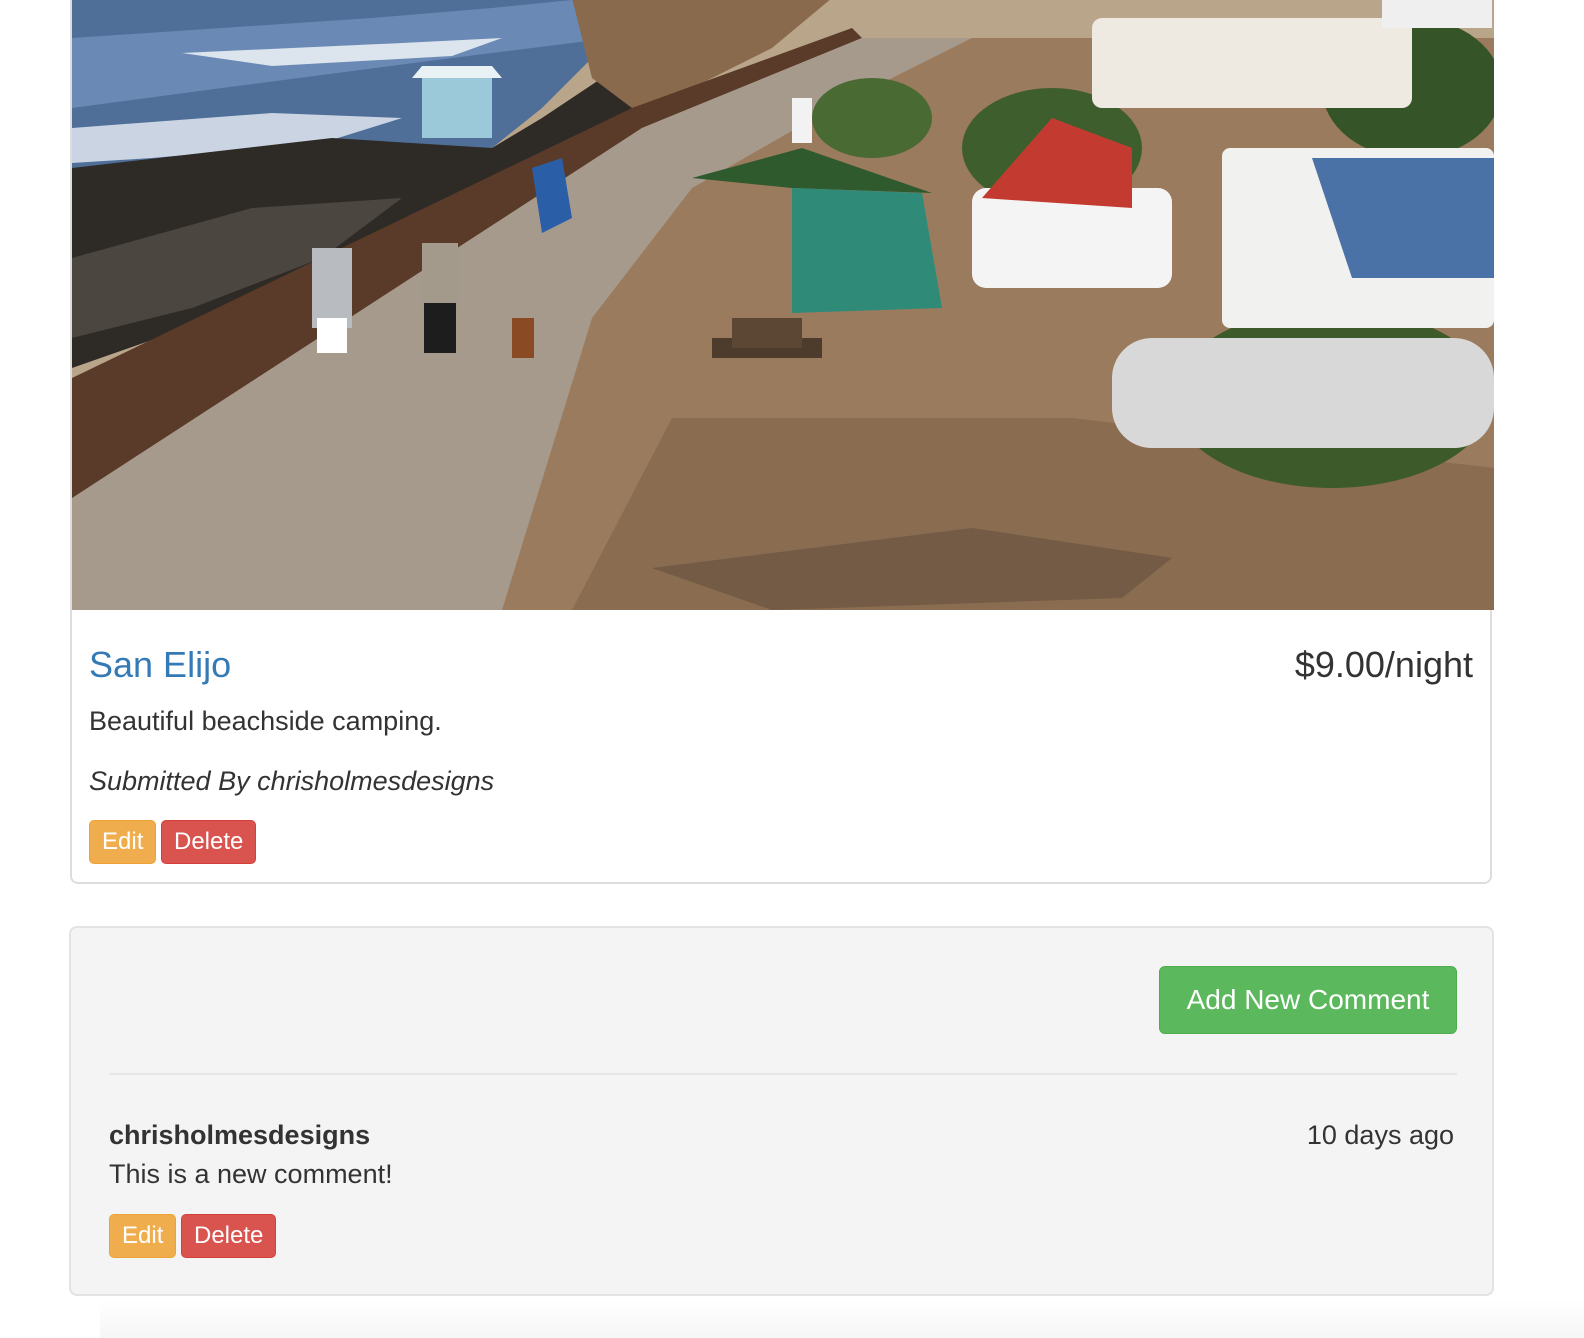 The height and width of the screenshot is (1338, 1584). I want to click on campground-name-link: San Elijo, so click(160, 665).